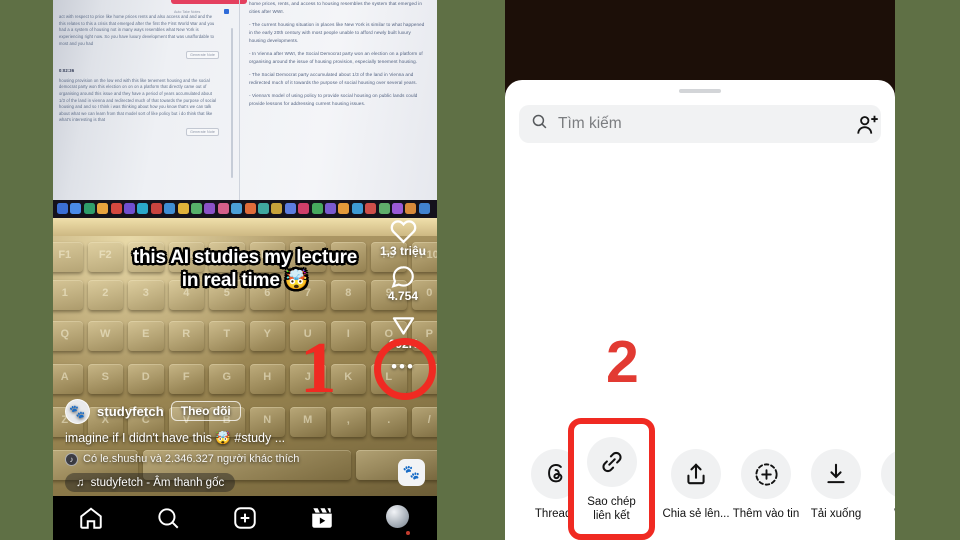 This screenshot has width=960, height=540. Describe the element at coordinates (590, 123) in the screenshot. I see `search-placeholder: Tìm kiếm` at that location.